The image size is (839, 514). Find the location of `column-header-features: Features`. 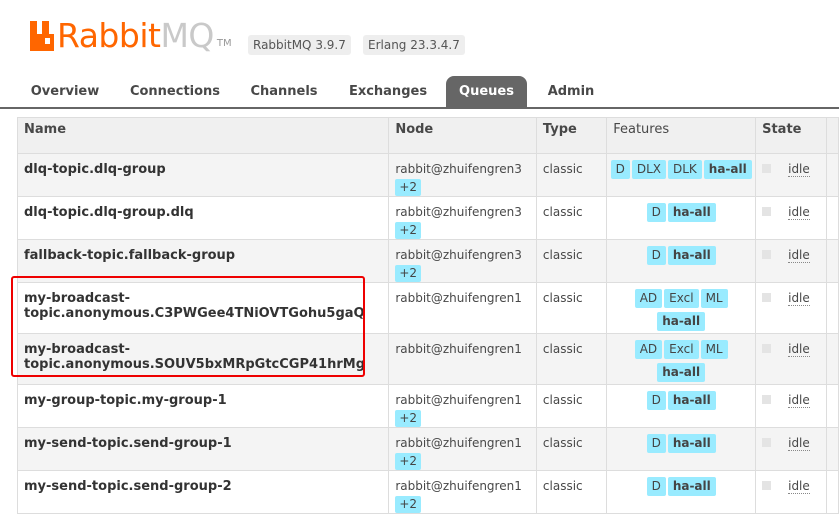

column-header-features: Features is located at coordinates (681, 135).